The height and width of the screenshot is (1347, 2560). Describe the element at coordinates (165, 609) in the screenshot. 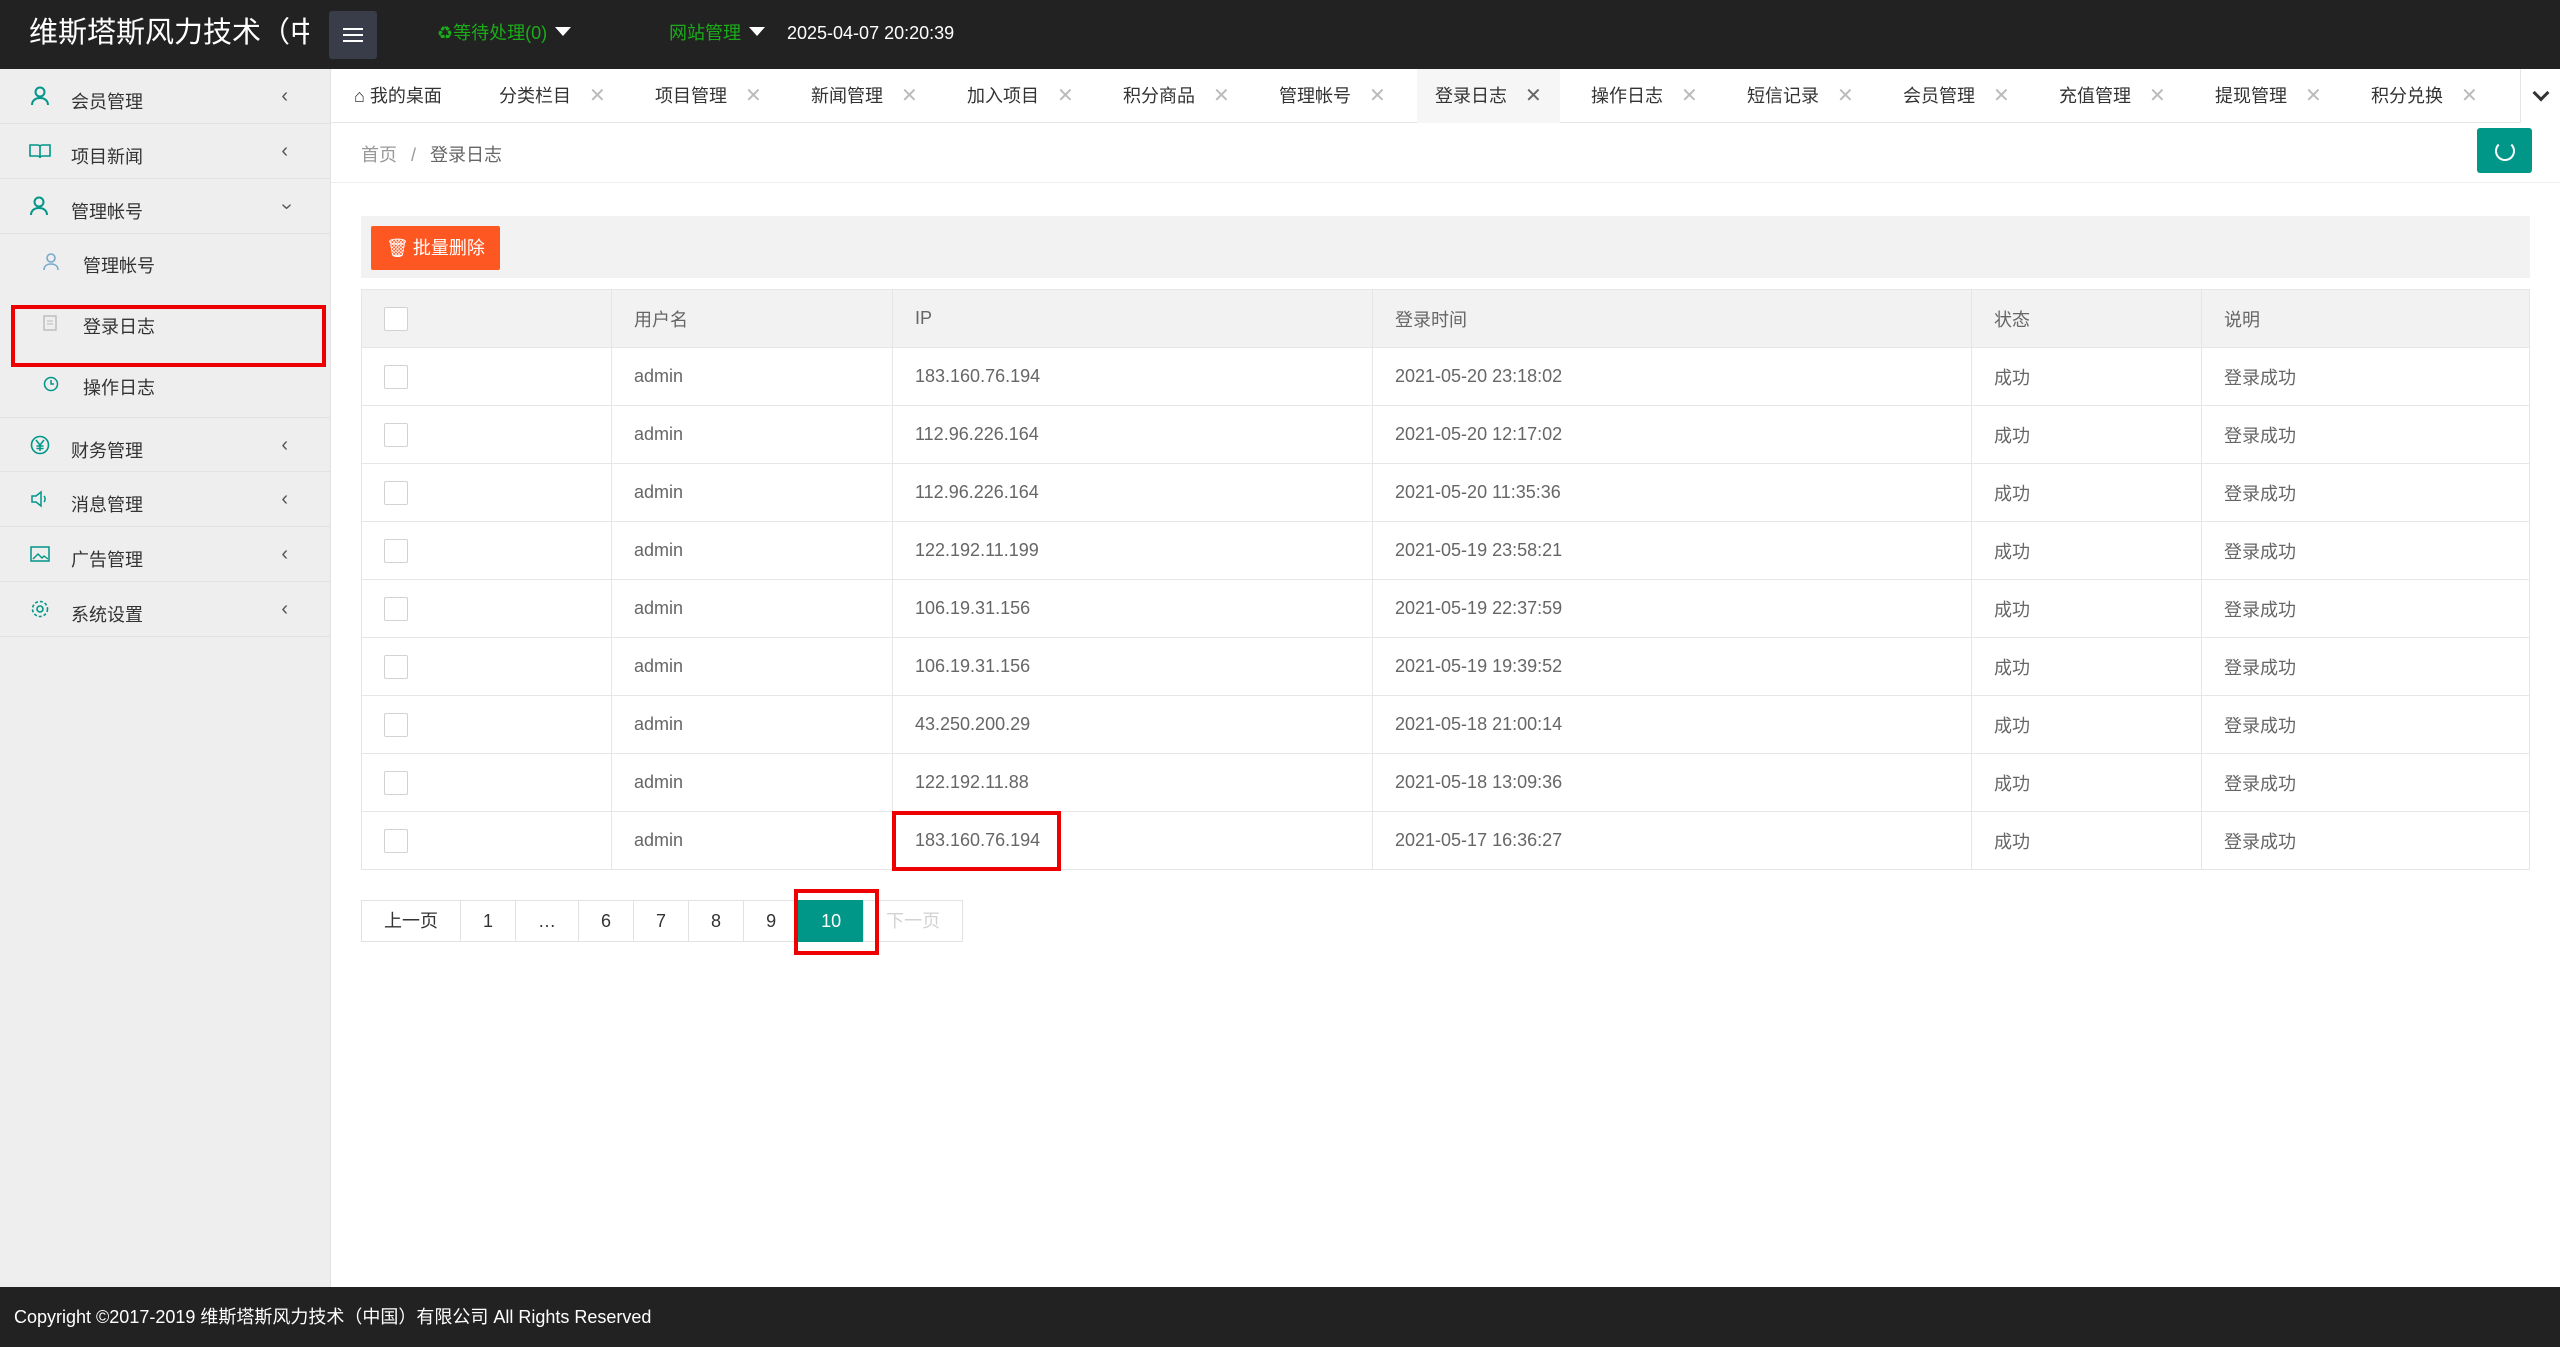

I see `sidebar-item-settings: 系统设置 ‹` at that location.